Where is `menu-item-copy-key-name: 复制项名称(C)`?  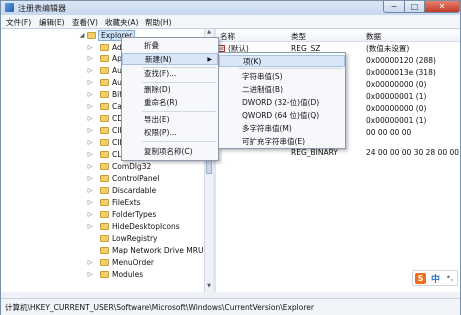 menu-item-copy-key-name: 复制项名称(C) is located at coordinates (170, 152).